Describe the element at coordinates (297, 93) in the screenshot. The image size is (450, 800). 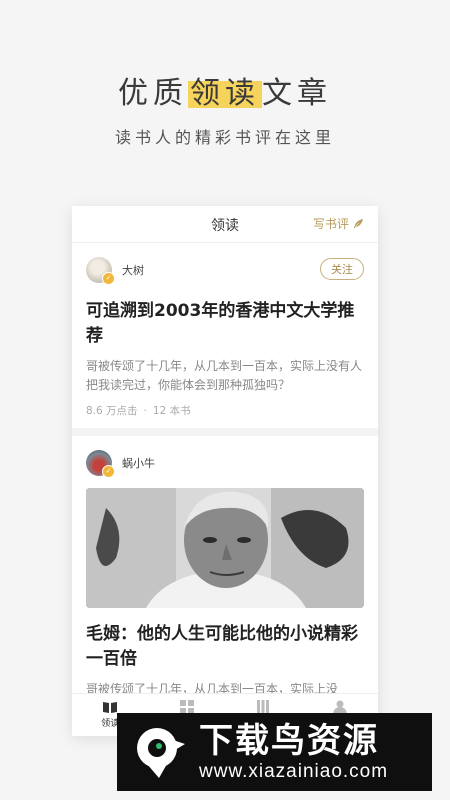
I see `promo-title-after: 文章` at that location.